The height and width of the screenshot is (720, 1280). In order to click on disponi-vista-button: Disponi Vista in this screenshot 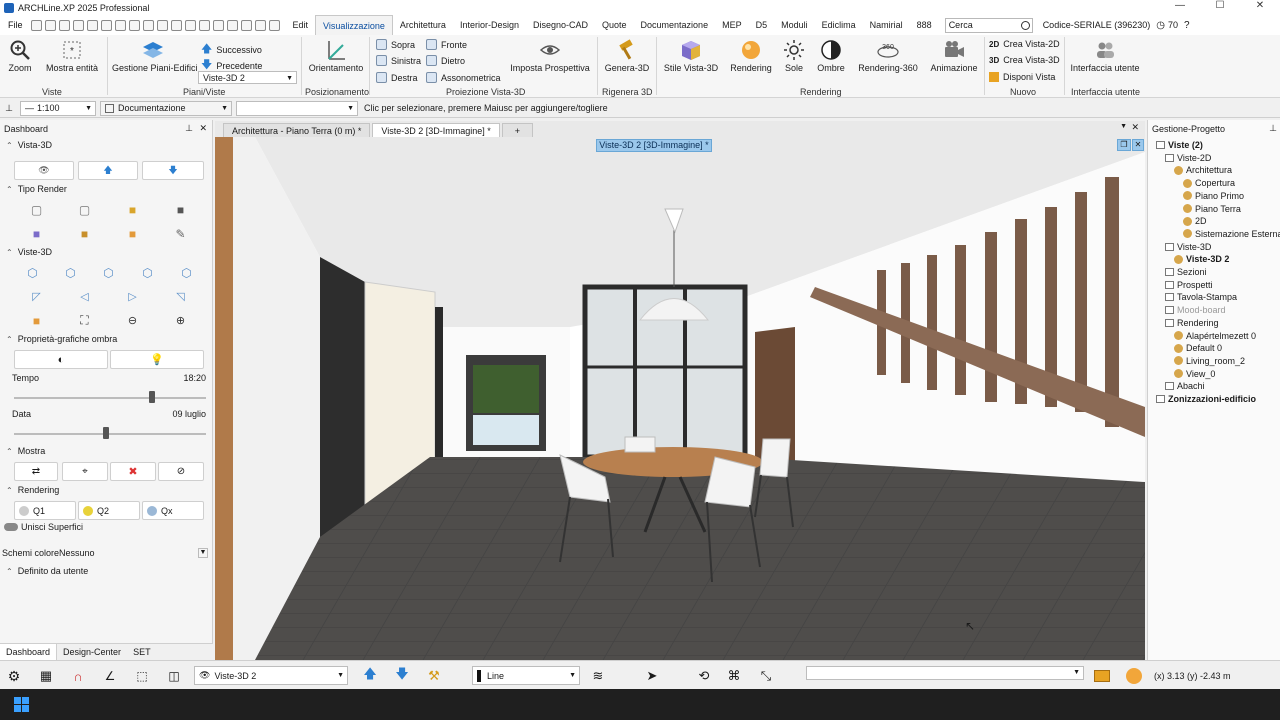, I will do `click(1022, 77)`.